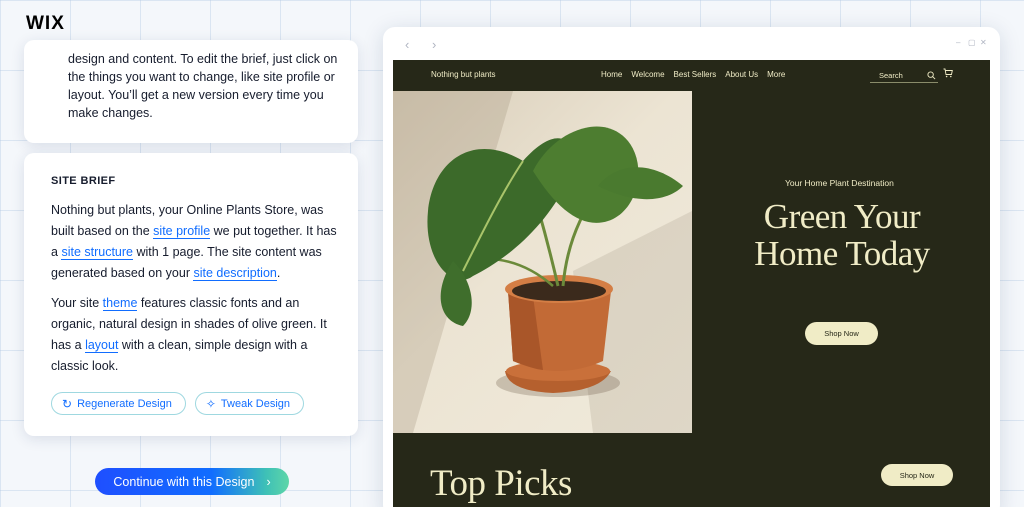  Describe the element at coordinates (842, 216) in the screenshot. I see `hero-title-line-1: Green Your` at that location.